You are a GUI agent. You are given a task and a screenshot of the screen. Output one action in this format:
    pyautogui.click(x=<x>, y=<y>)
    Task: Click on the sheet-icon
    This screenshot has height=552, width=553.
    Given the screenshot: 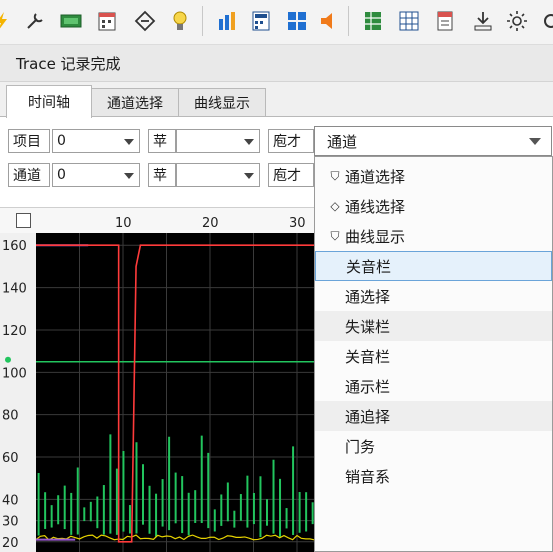 What is the action you would take?
    pyautogui.click(x=373, y=21)
    